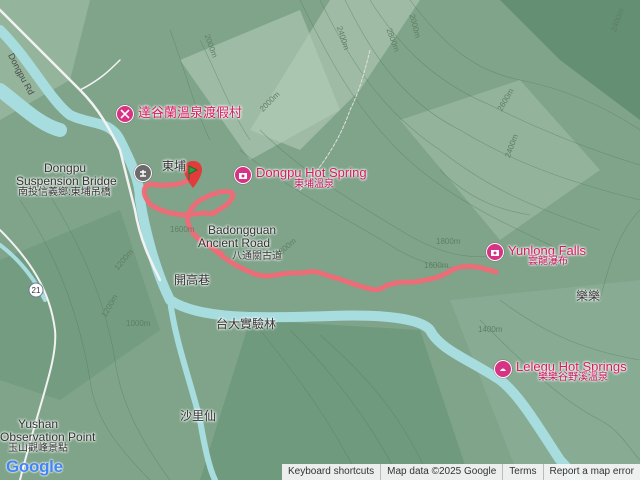  I want to click on contour-label: 1000m, so click(138, 323).